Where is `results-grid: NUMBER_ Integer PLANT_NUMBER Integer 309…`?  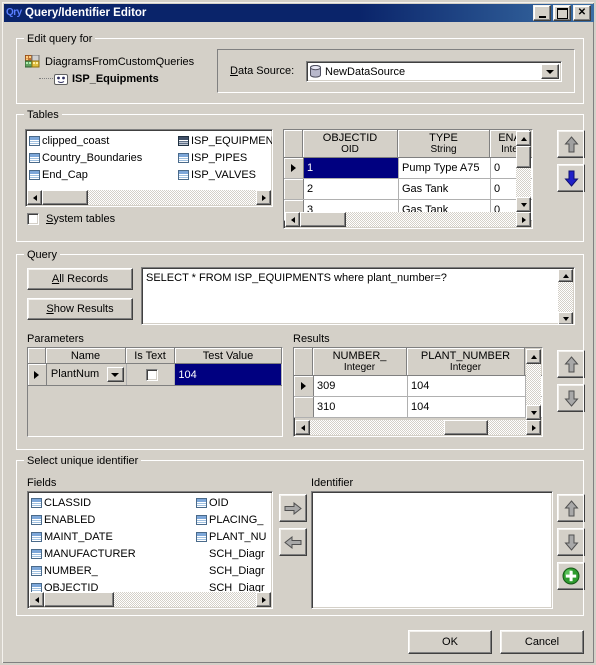
results-grid: NUMBER_ Integer PLANT_NUMBER Integer 309… is located at coordinates (418, 392).